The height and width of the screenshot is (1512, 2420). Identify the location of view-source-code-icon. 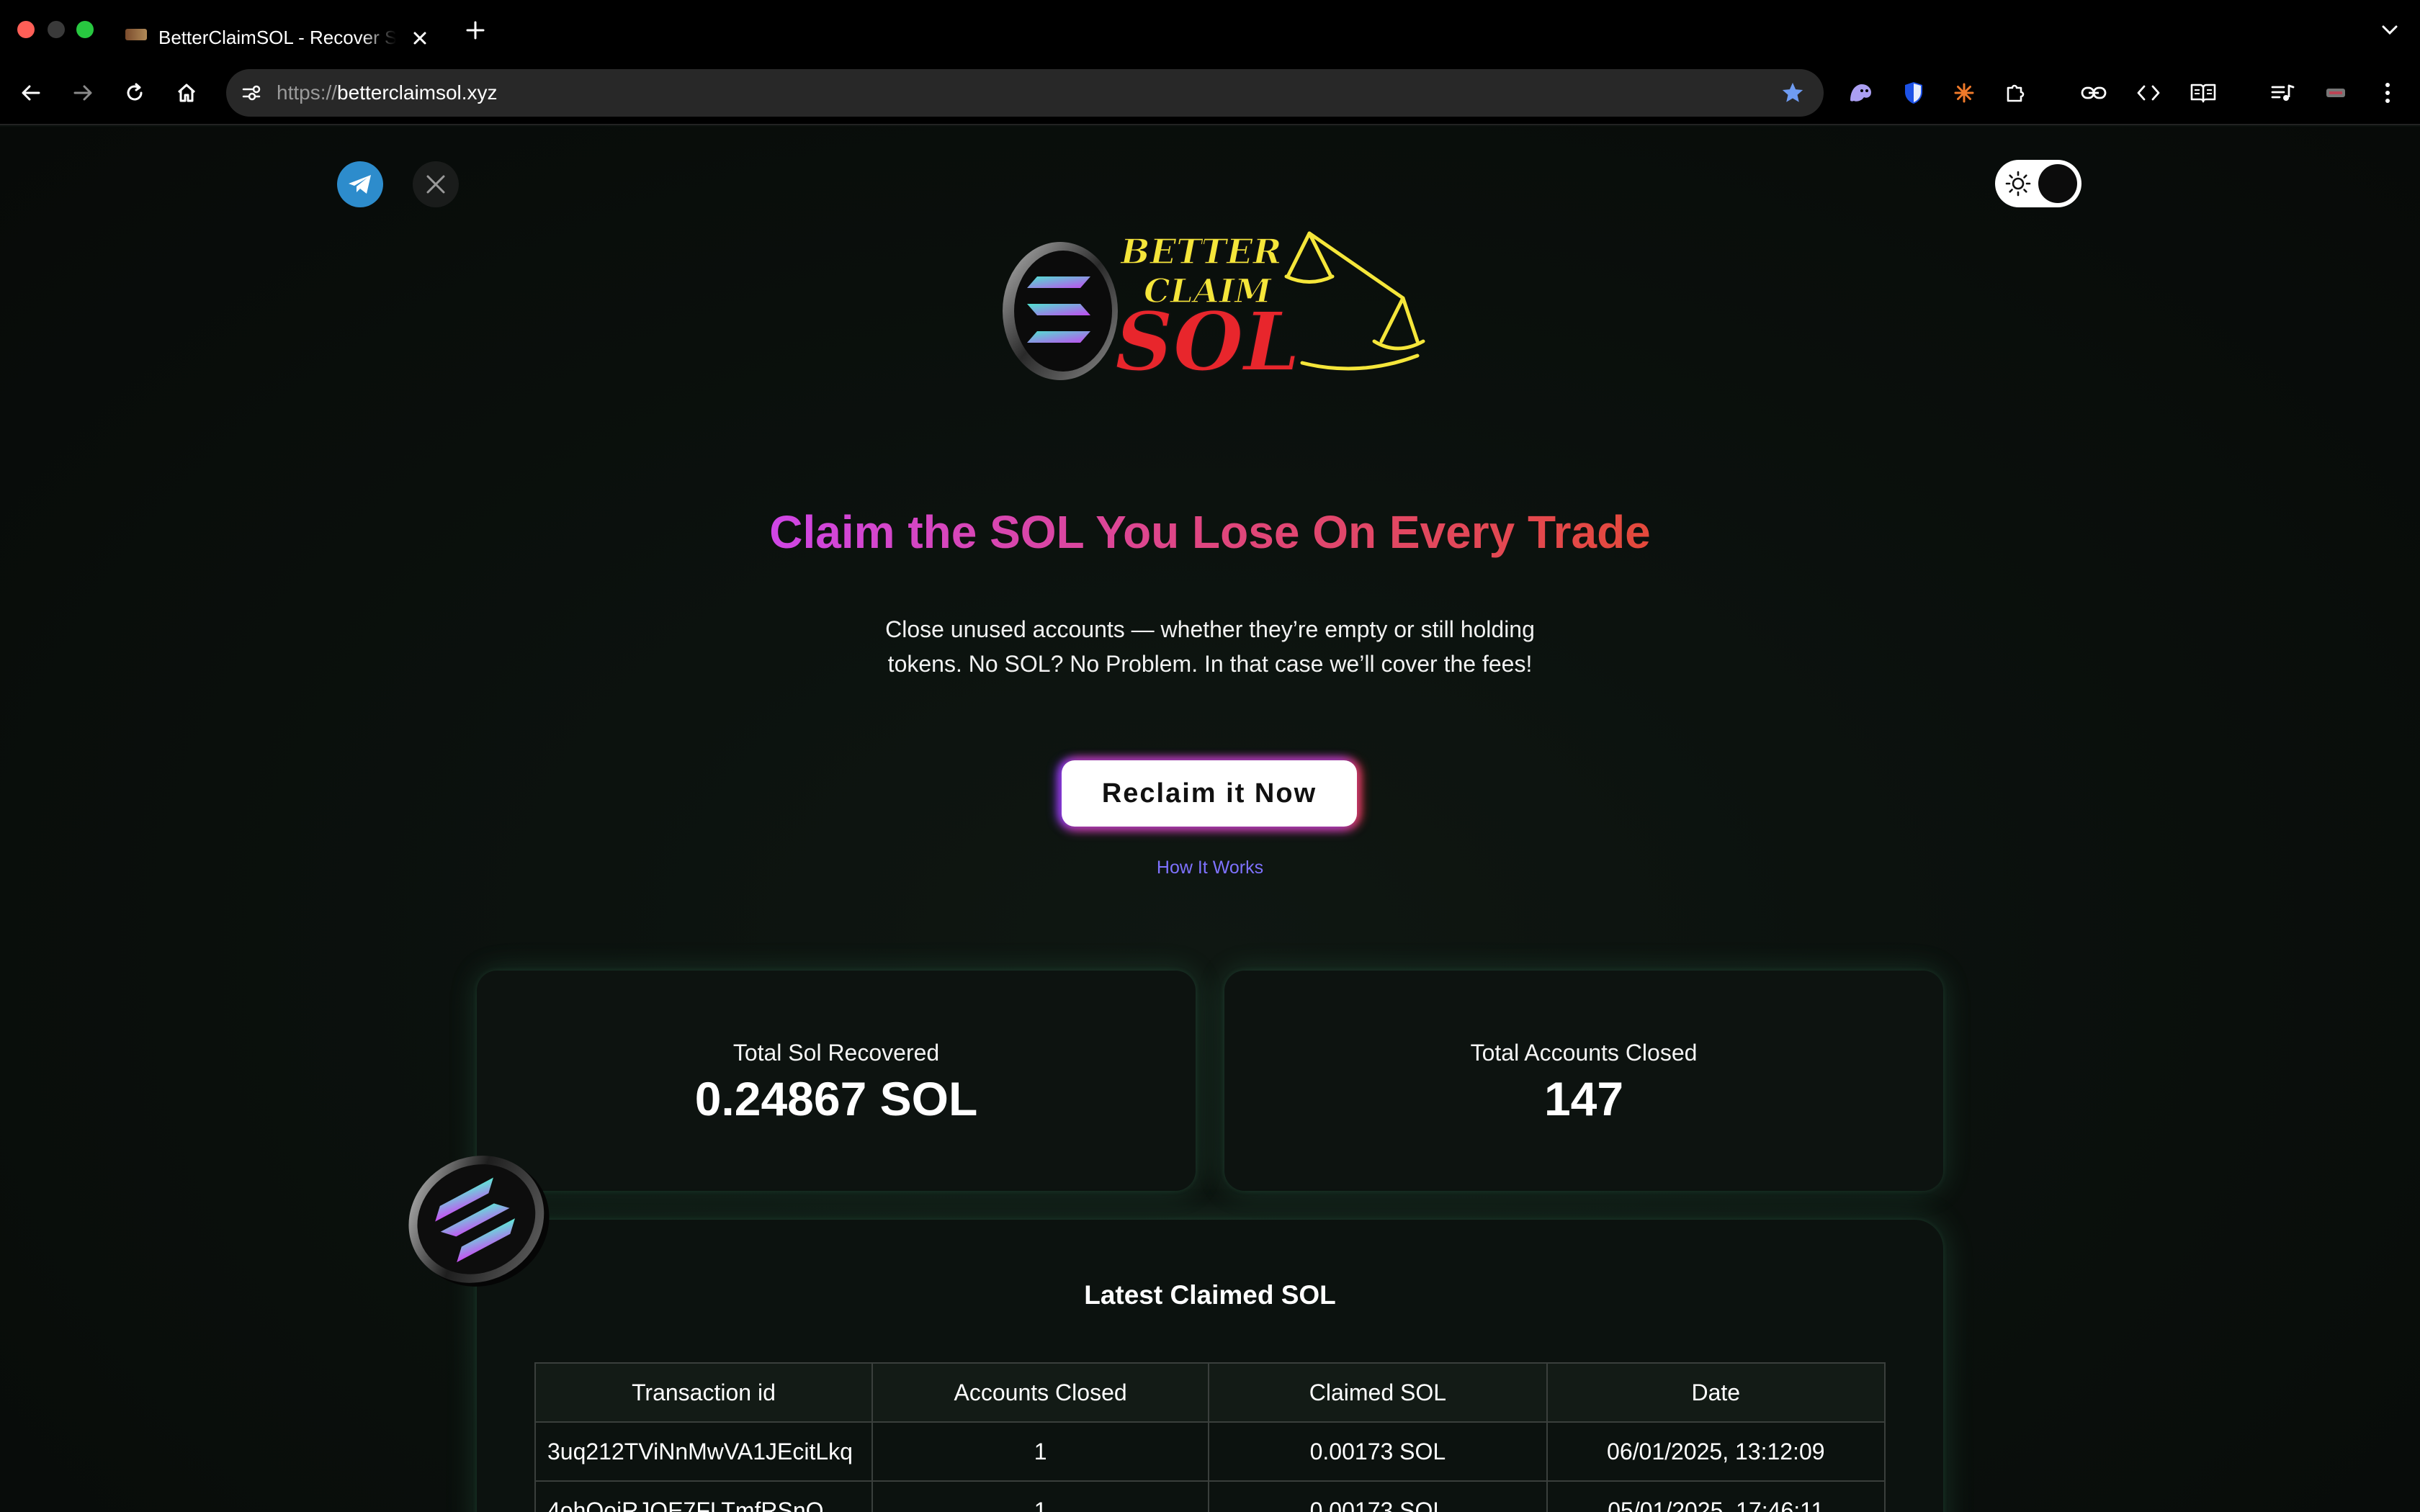
(2148, 92).